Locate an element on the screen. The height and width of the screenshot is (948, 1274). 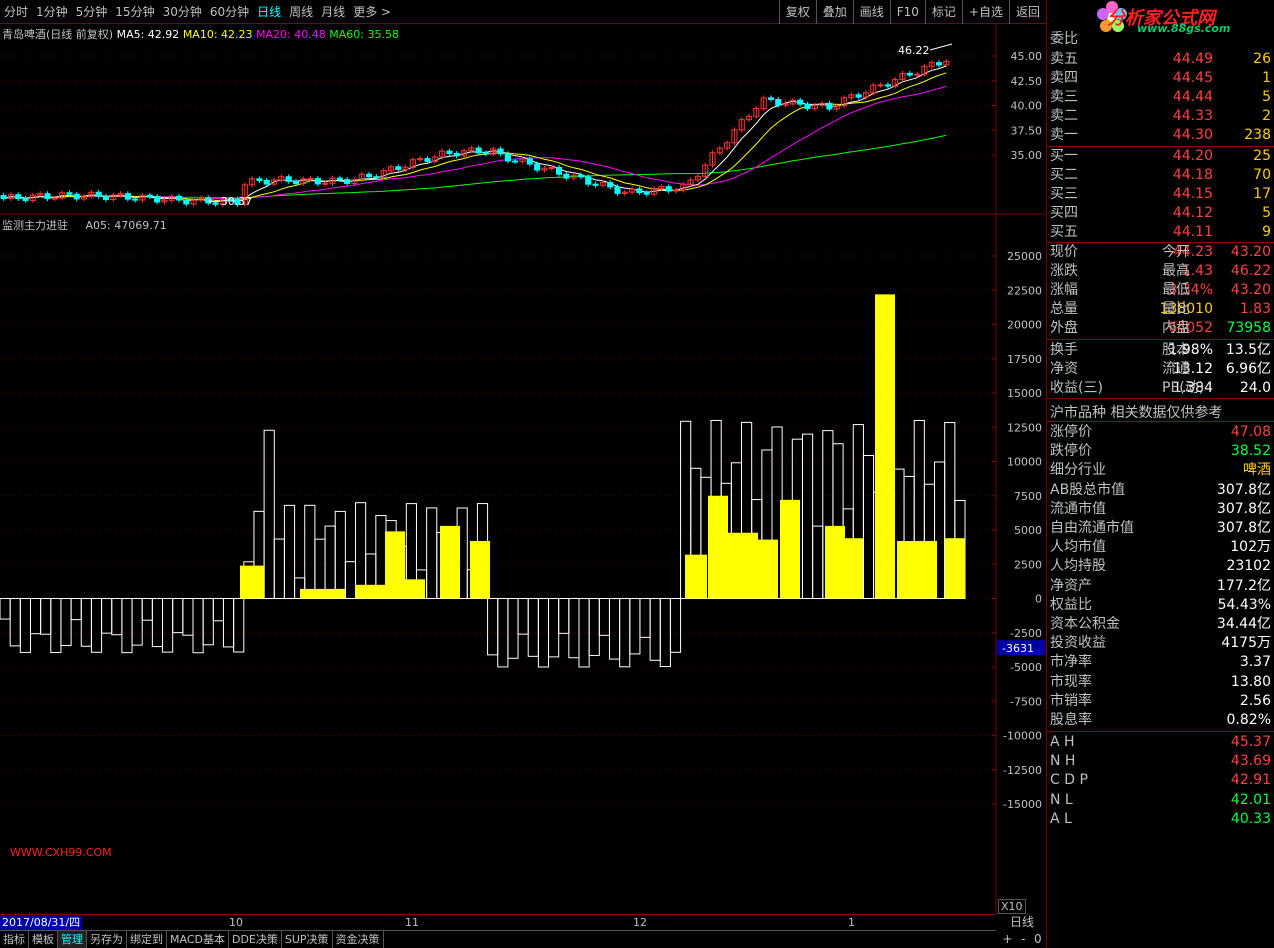
indicator-legend: 监测主力进驻 A05: 47069.71 is located at coordinates (84, 225).